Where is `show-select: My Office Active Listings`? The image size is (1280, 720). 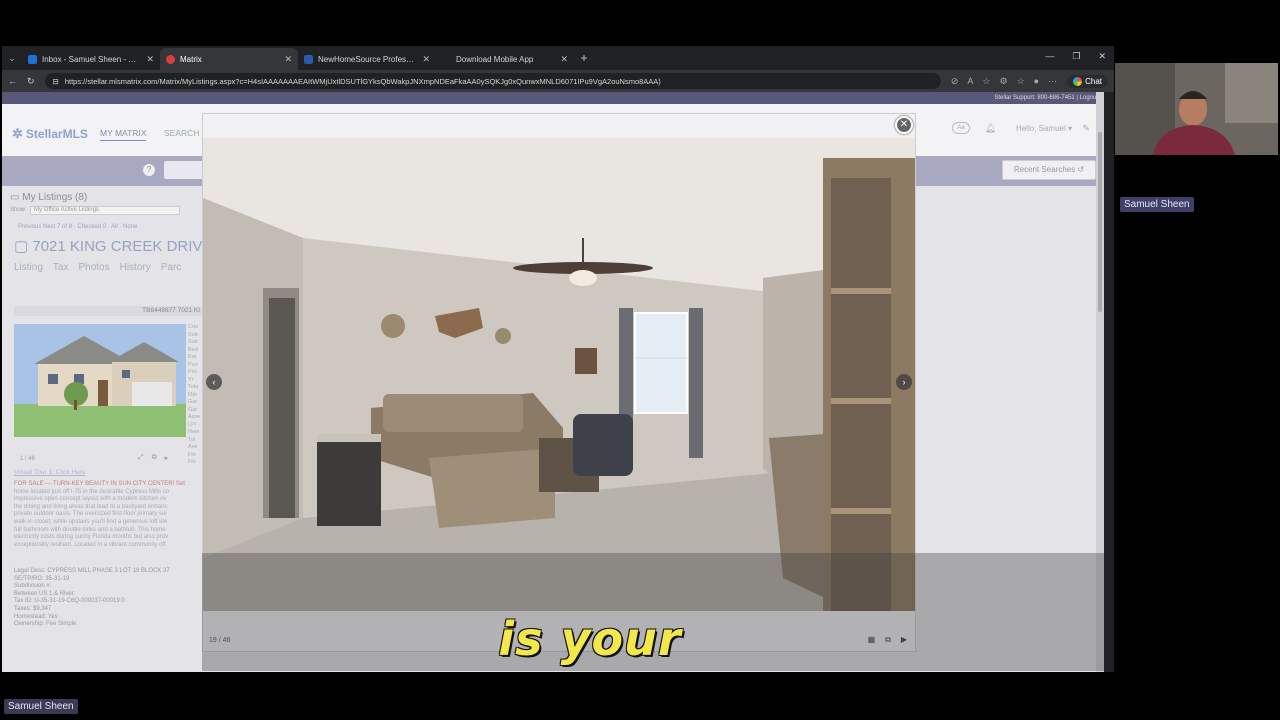
show-select: My Office Active Listings is located at coordinates (105, 210).